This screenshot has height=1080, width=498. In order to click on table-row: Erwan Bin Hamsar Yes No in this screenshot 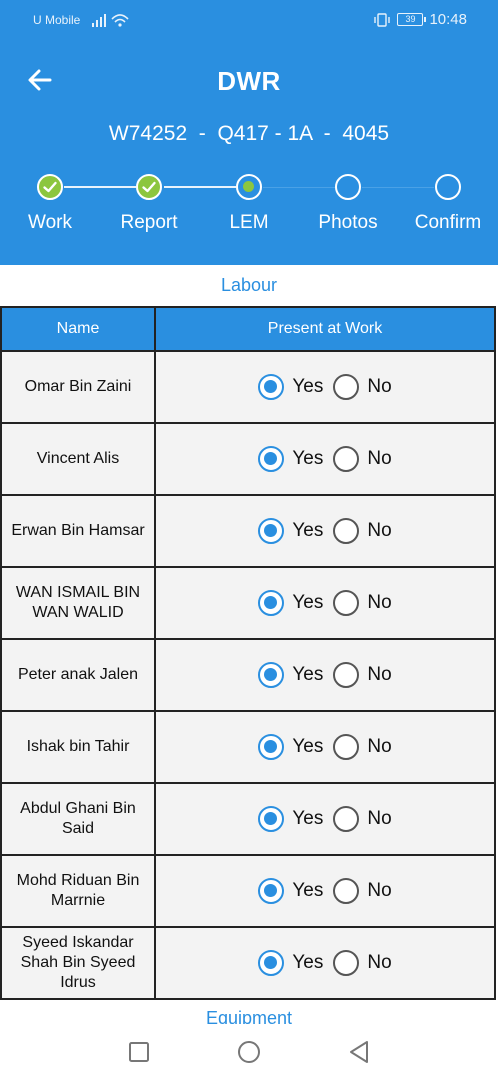, I will do `click(248, 532)`.